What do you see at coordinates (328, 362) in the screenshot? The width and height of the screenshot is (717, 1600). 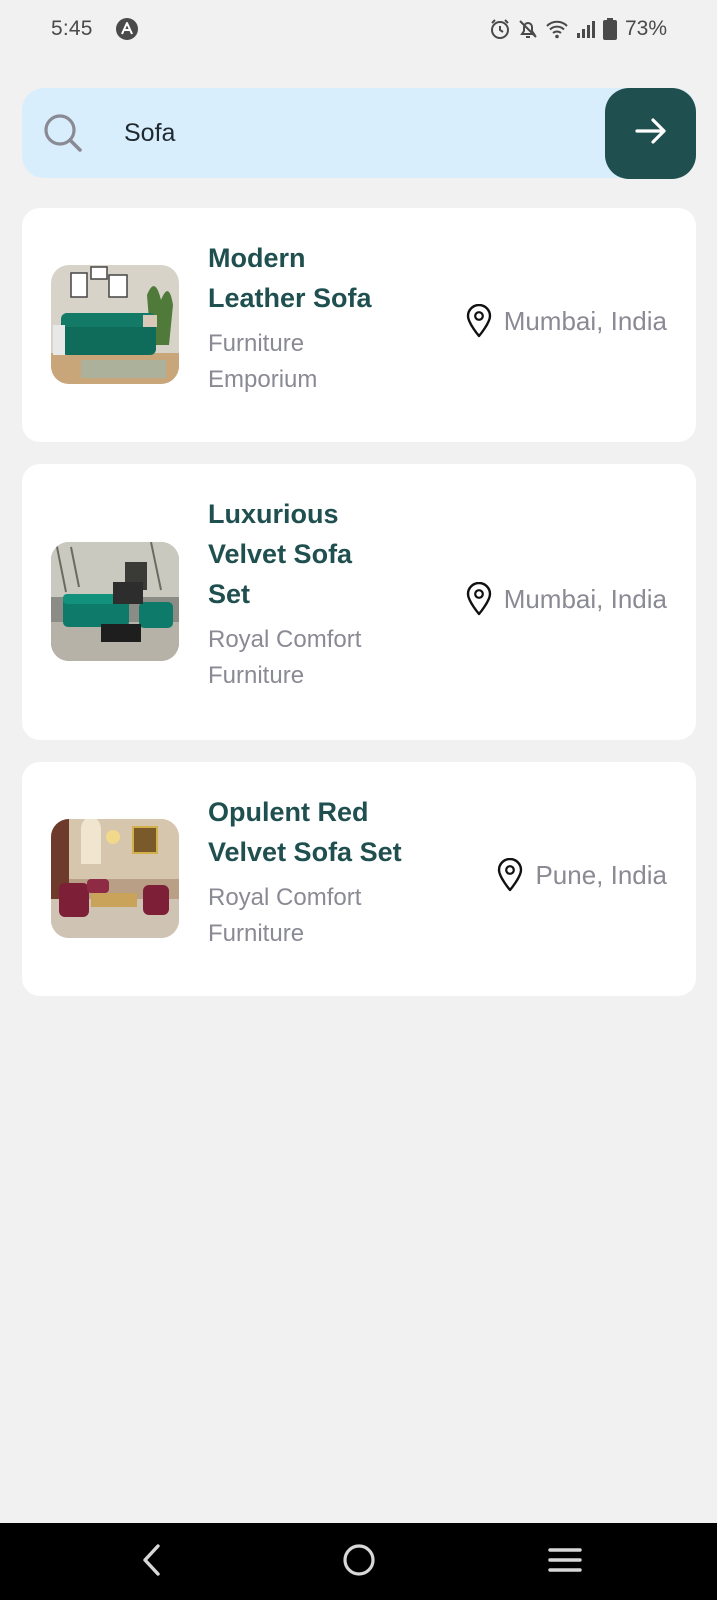 I see `seller-name: Furniture Emporium` at bounding box center [328, 362].